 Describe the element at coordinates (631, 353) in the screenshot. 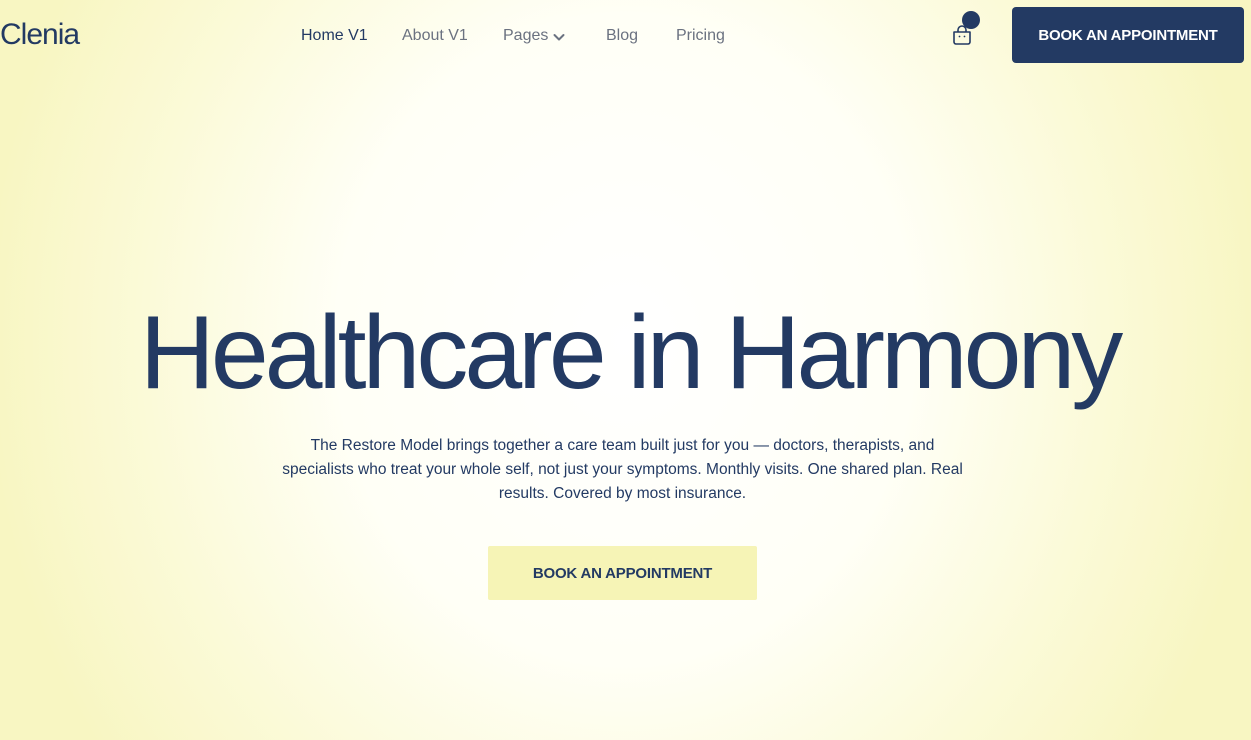

I see `hero-title: Healthcare in Harmony` at that location.